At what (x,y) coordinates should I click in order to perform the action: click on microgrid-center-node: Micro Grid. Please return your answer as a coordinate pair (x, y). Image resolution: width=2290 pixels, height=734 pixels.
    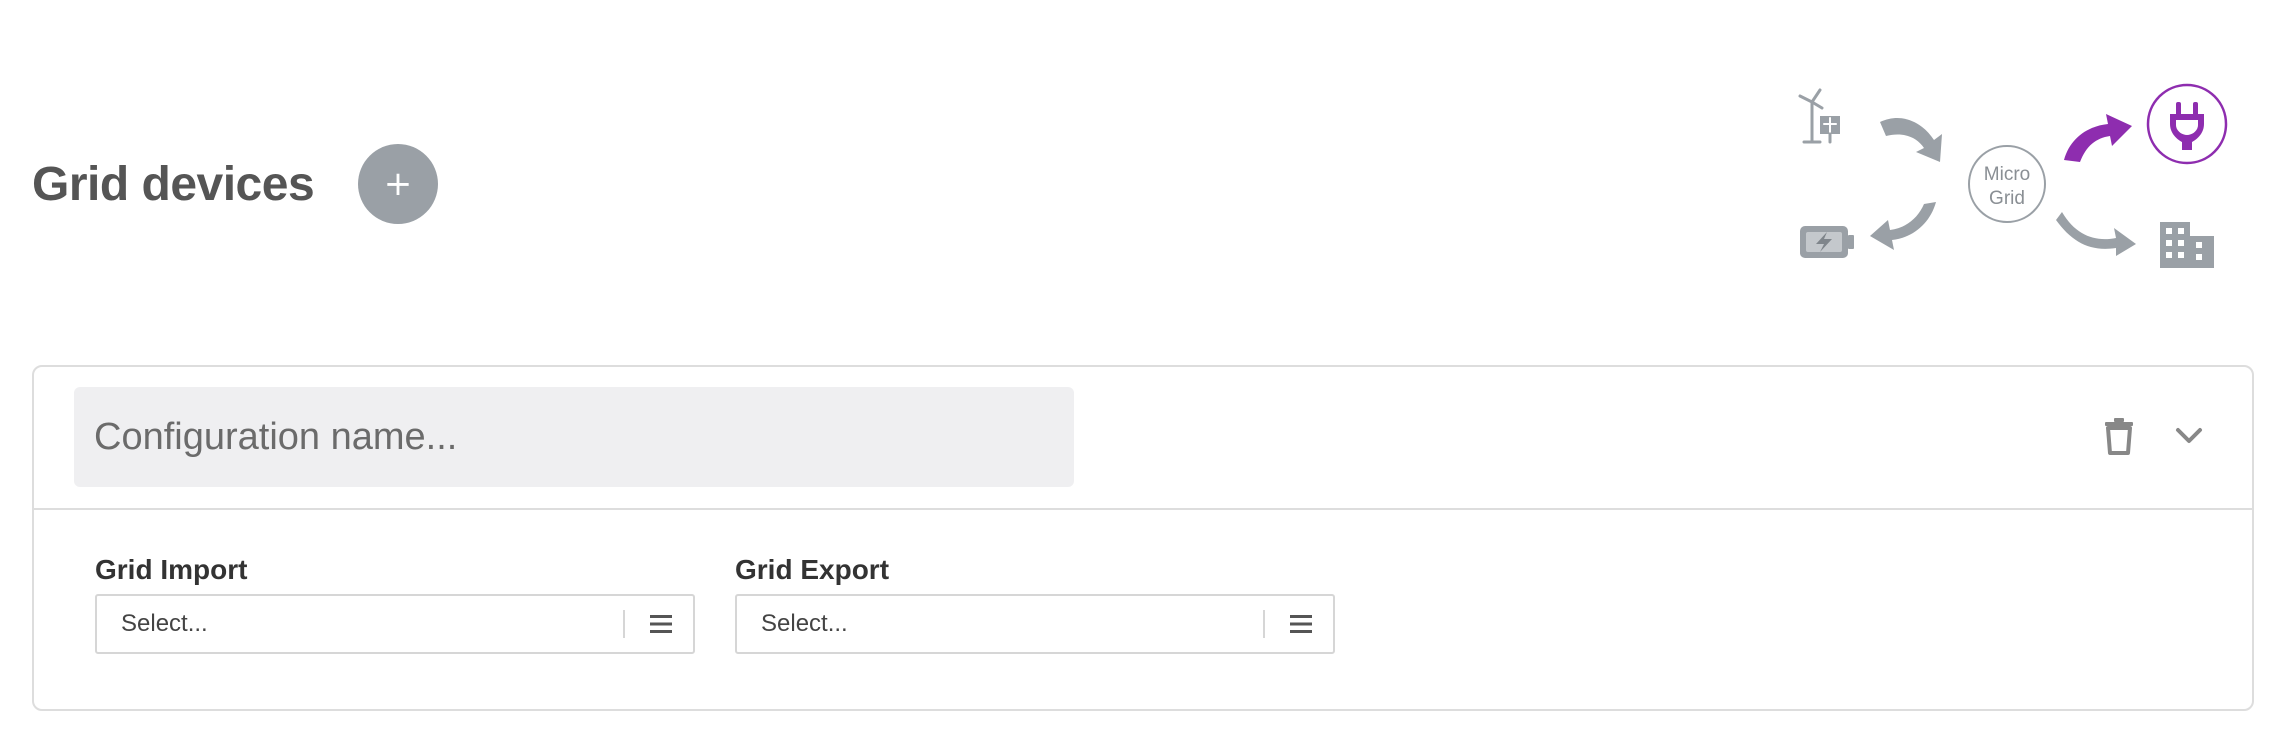
    Looking at the image, I should click on (2007, 184).